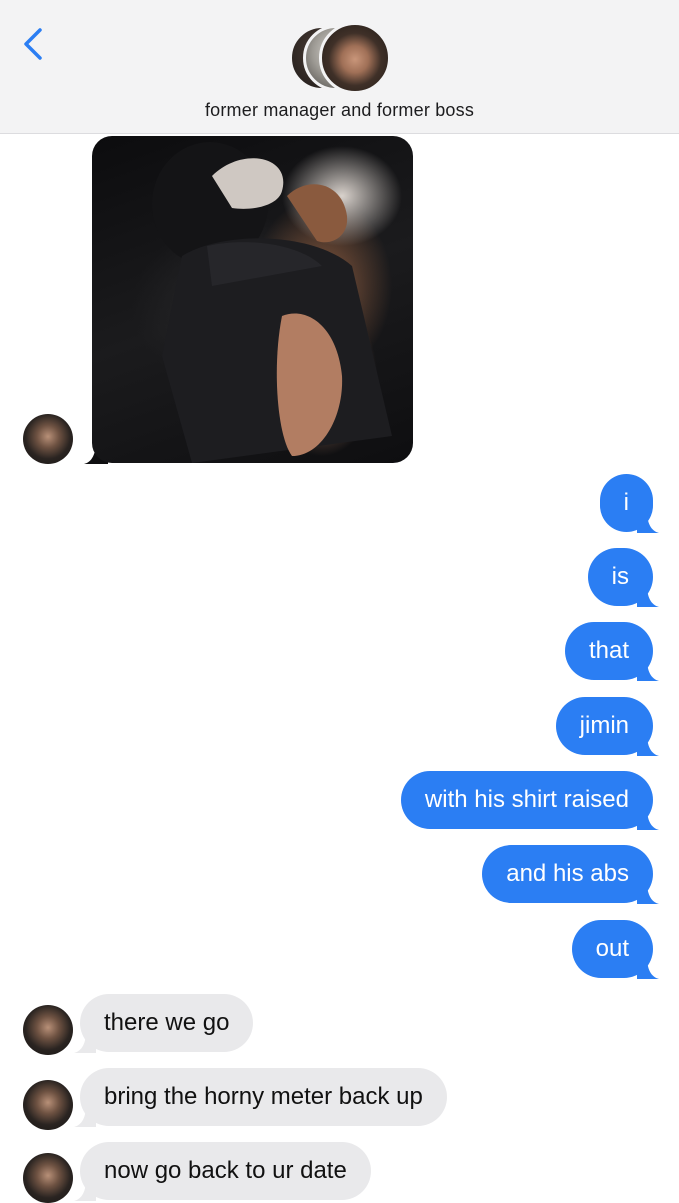 The image size is (679, 1203). Describe the element at coordinates (339, 110) in the screenshot. I see `conversation-title: former manager and former boss` at that location.